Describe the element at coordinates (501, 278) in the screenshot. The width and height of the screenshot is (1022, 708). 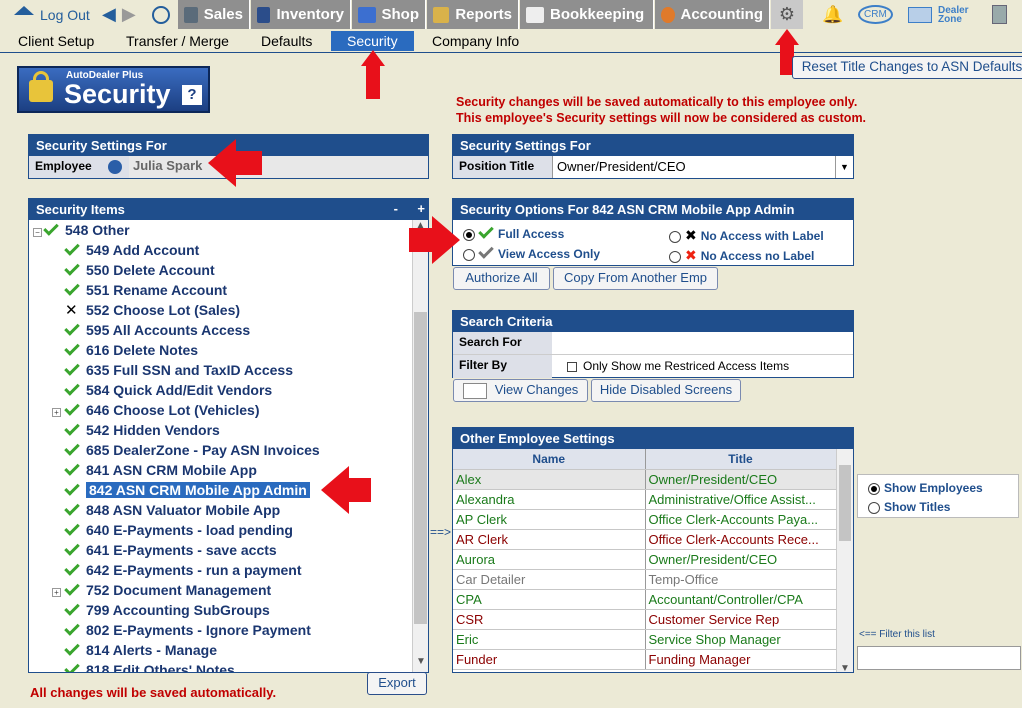
I see `authorize-all-button: Authorize All` at that location.